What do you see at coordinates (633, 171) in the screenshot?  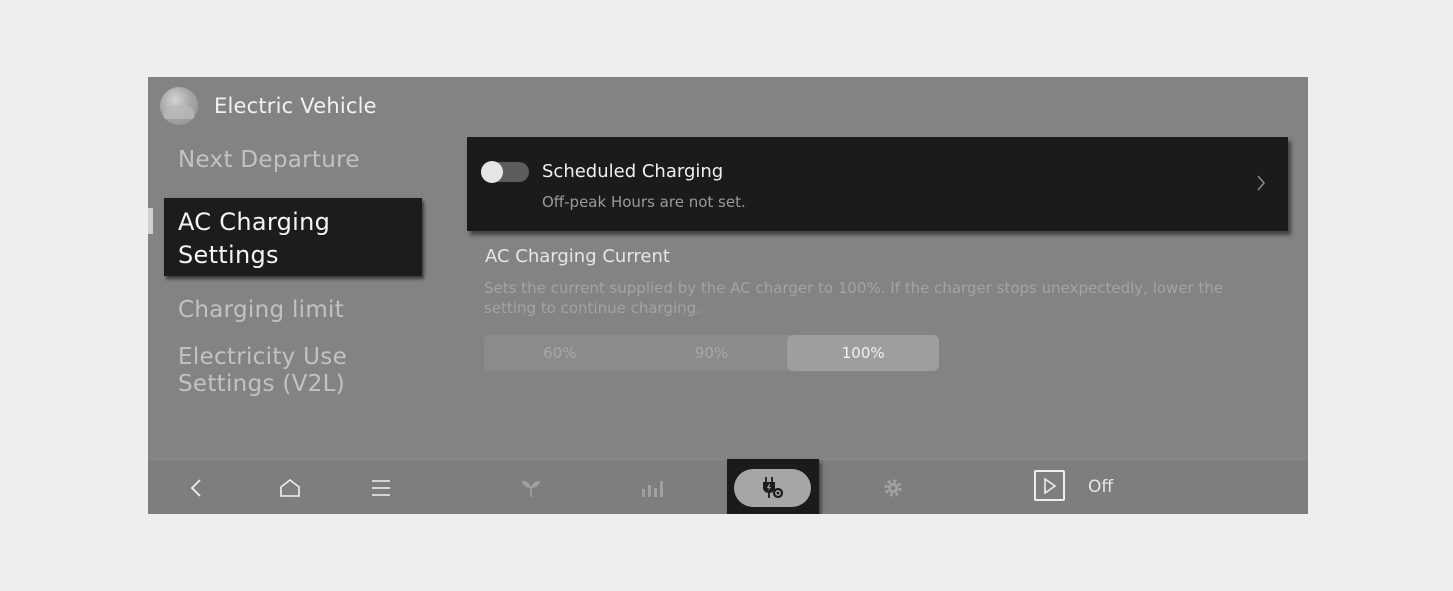 I see `scheduled-charging-title: Scheduled Charging` at bounding box center [633, 171].